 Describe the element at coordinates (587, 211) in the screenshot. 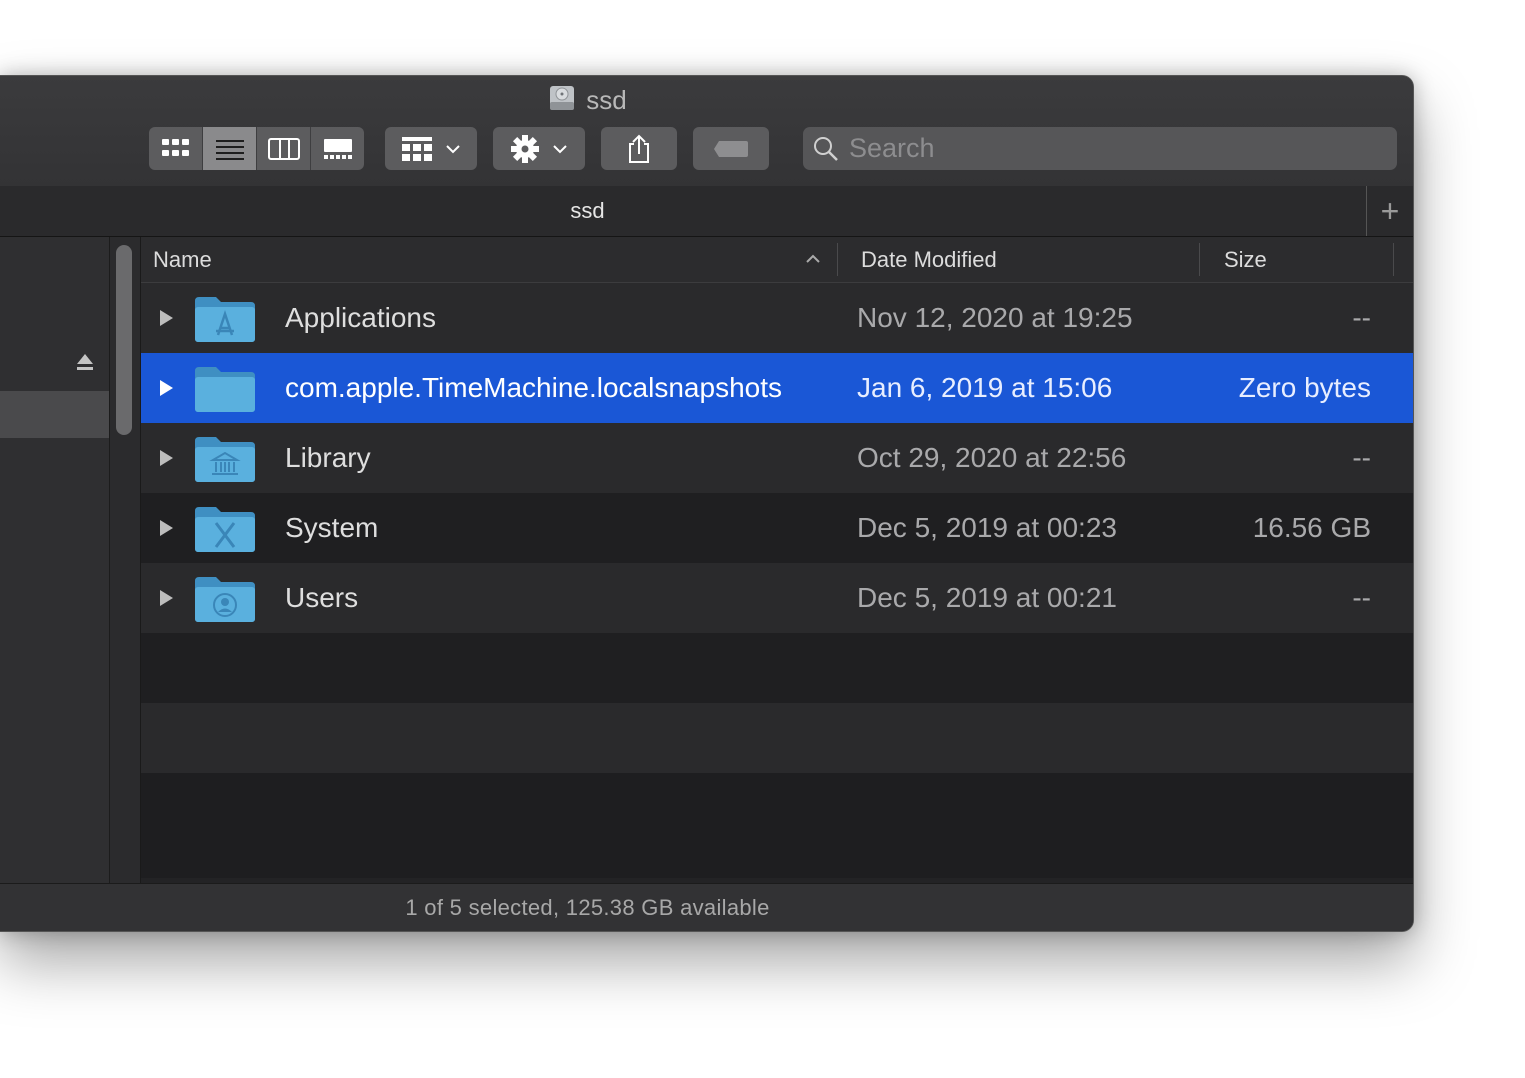

I see `tab-ssd: ssd` at that location.